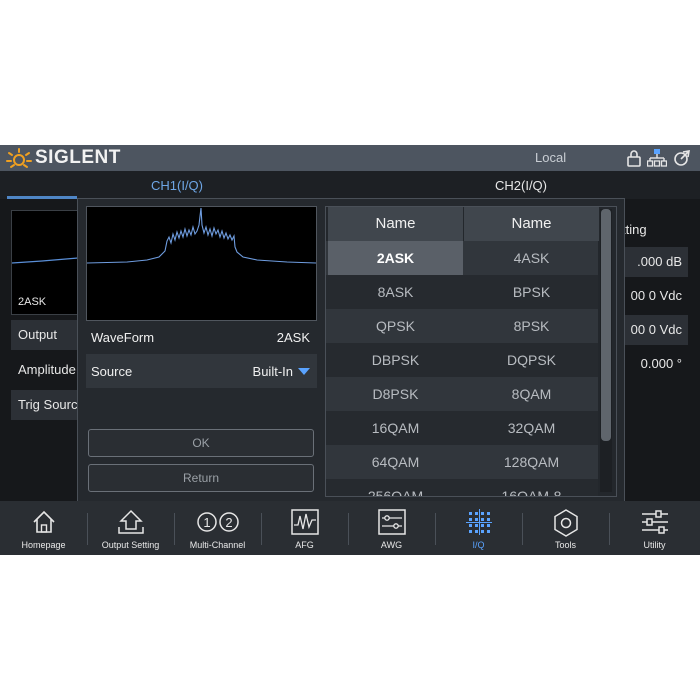 The width and height of the screenshot is (700, 700). I want to click on preview-label: 2ASK, so click(32, 302).